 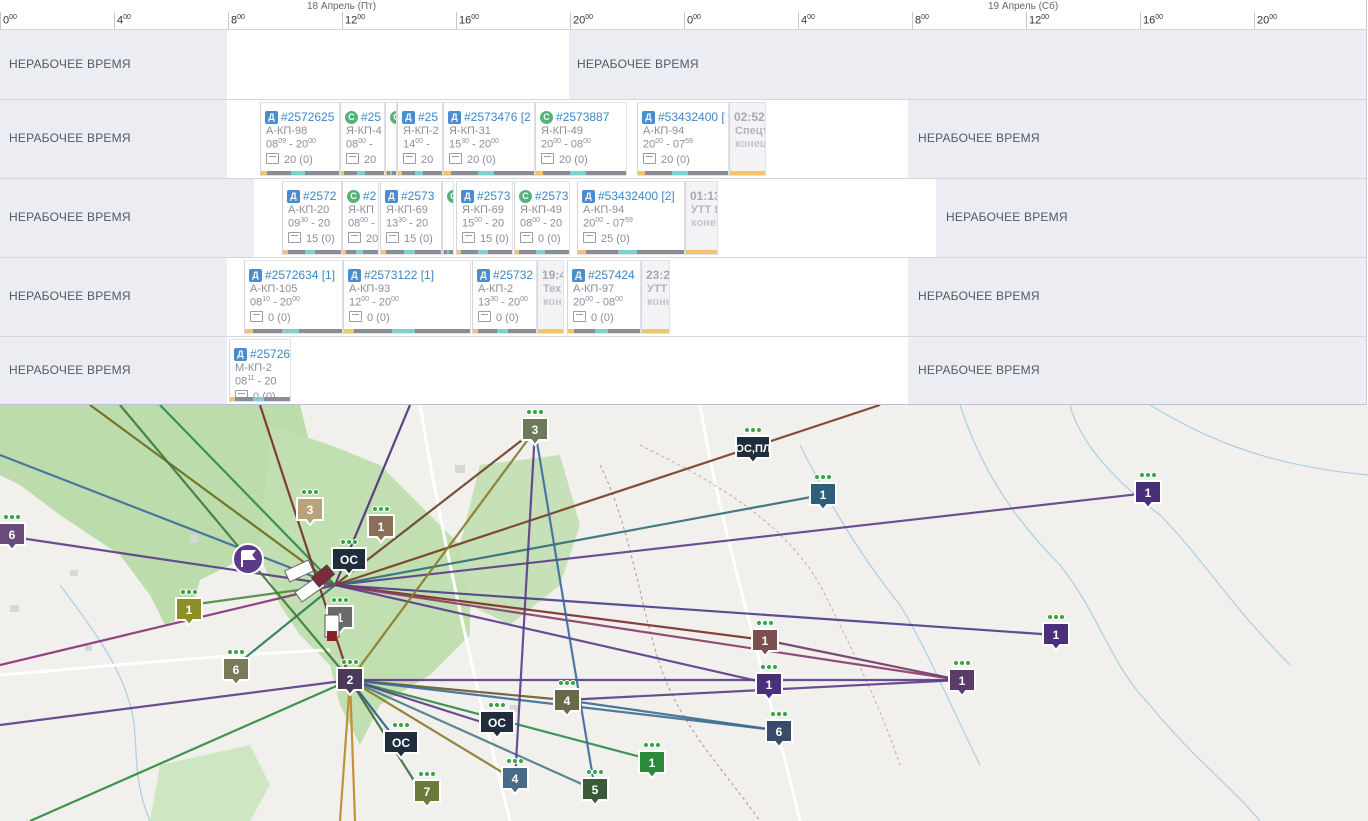 What do you see at coordinates (12, 535) in the screenshot?
I see `marker-label: 6` at bounding box center [12, 535].